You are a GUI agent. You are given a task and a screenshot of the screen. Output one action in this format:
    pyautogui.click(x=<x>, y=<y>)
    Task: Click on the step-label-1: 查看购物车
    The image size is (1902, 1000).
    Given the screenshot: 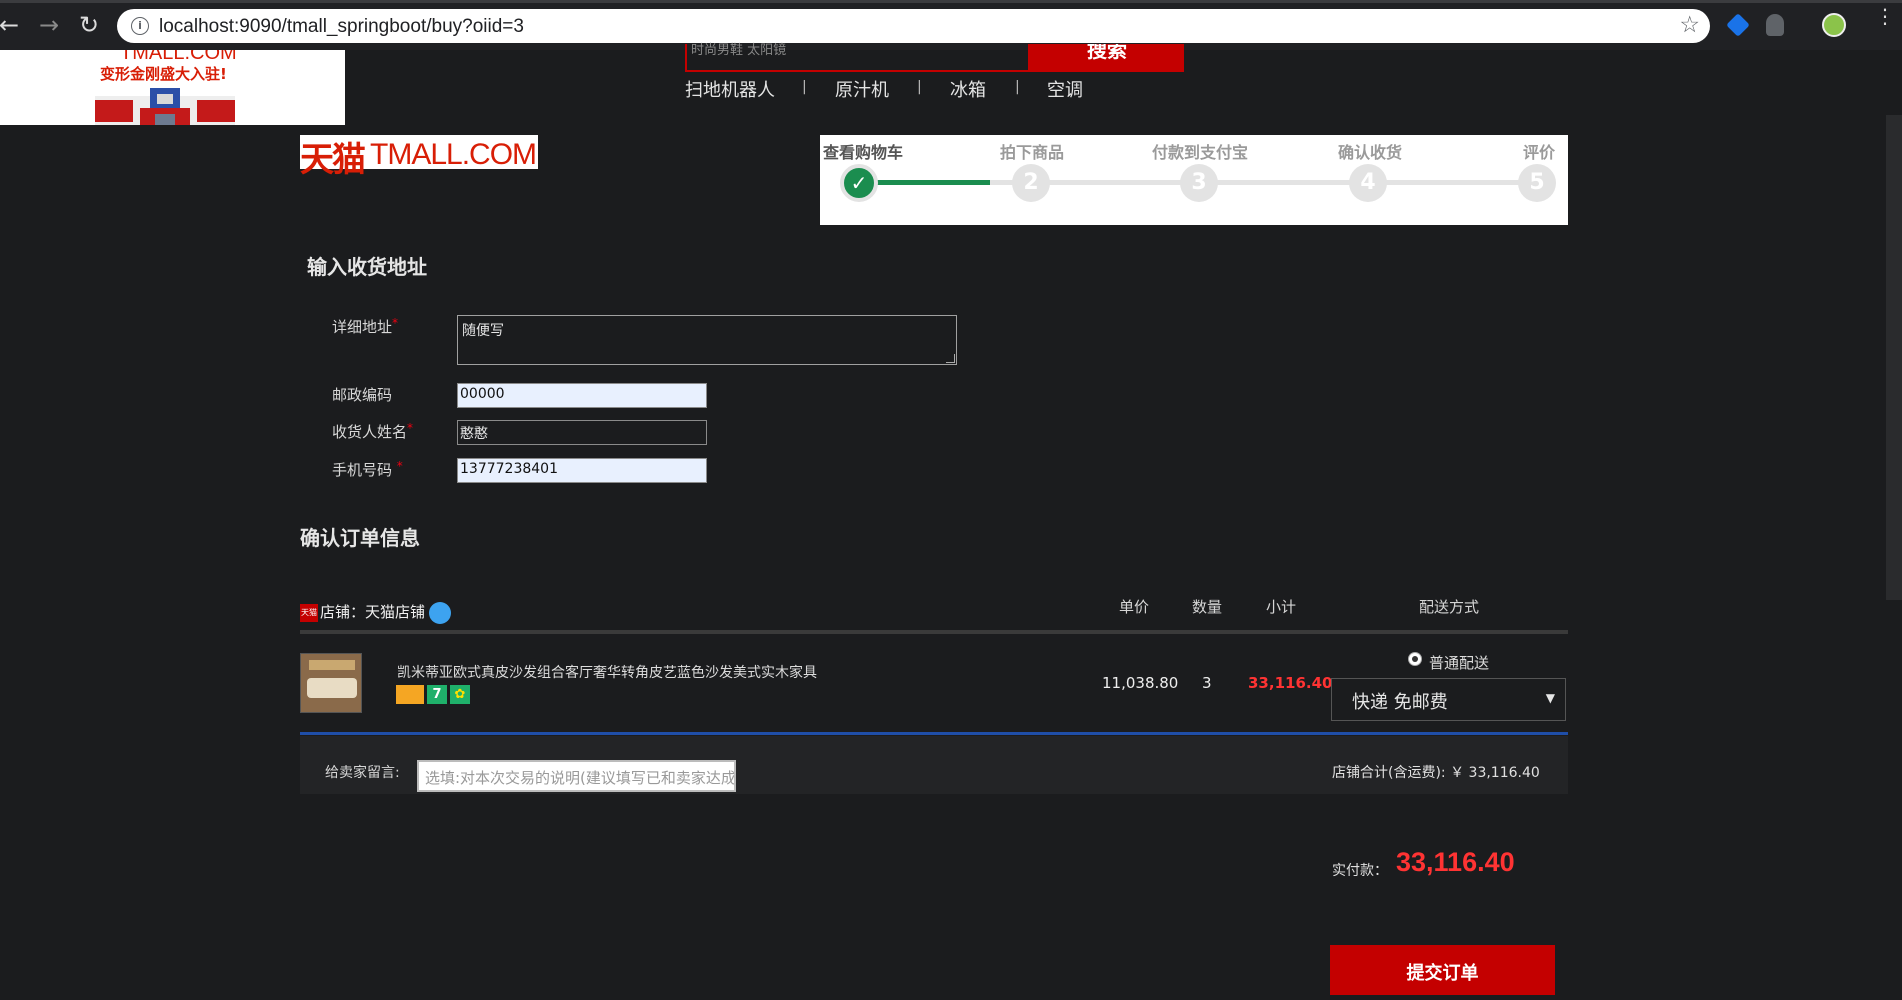 What is the action you would take?
    pyautogui.click(x=863, y=152)
    